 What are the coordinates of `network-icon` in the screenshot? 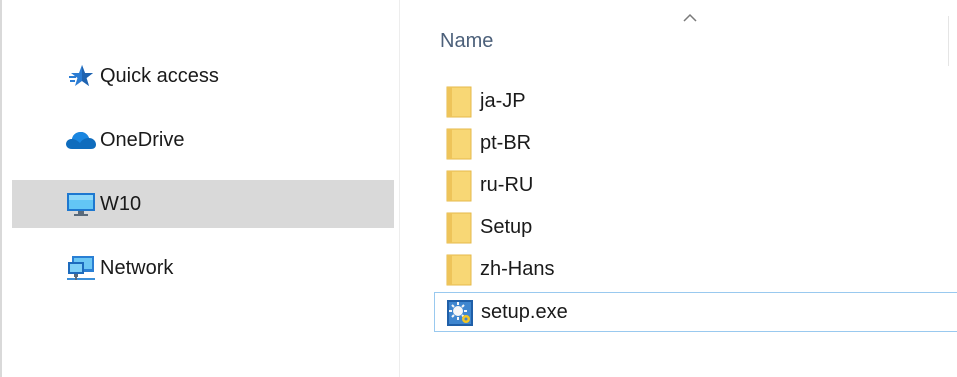 It's located at (81, 268).